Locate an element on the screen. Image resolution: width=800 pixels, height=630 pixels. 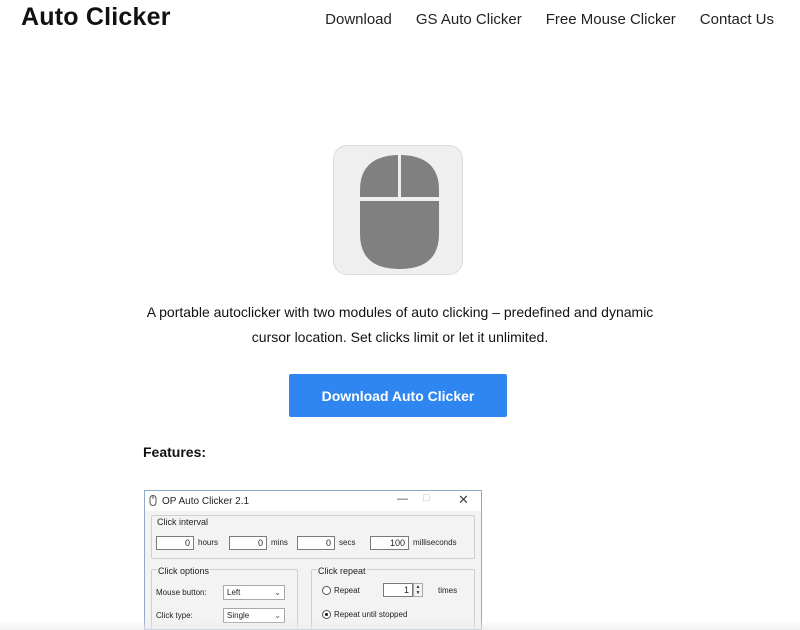
chevron-down-icon: ⌄ is located at coordinates (277, 592).